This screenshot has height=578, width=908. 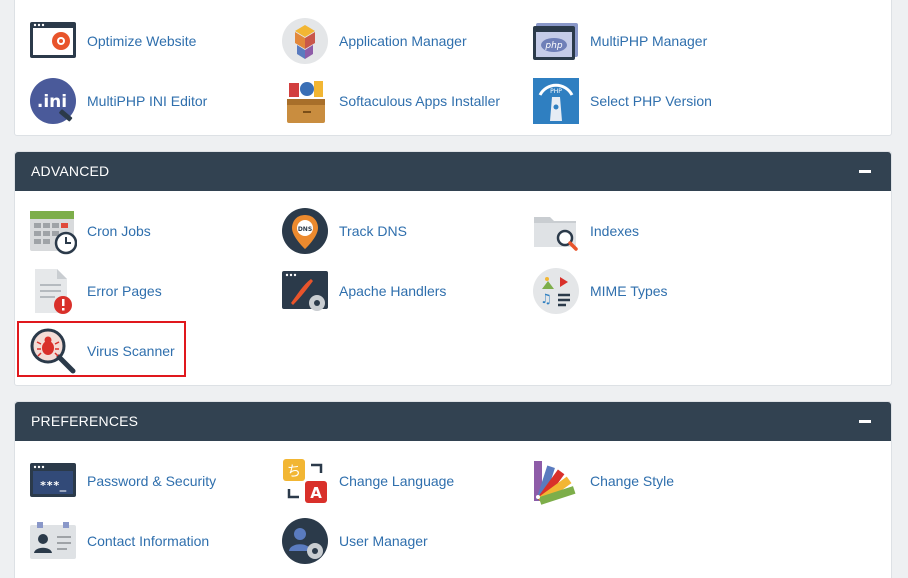 I want to click on apache-handlers-item: Apache Handlers, so click(x=363, y=291).